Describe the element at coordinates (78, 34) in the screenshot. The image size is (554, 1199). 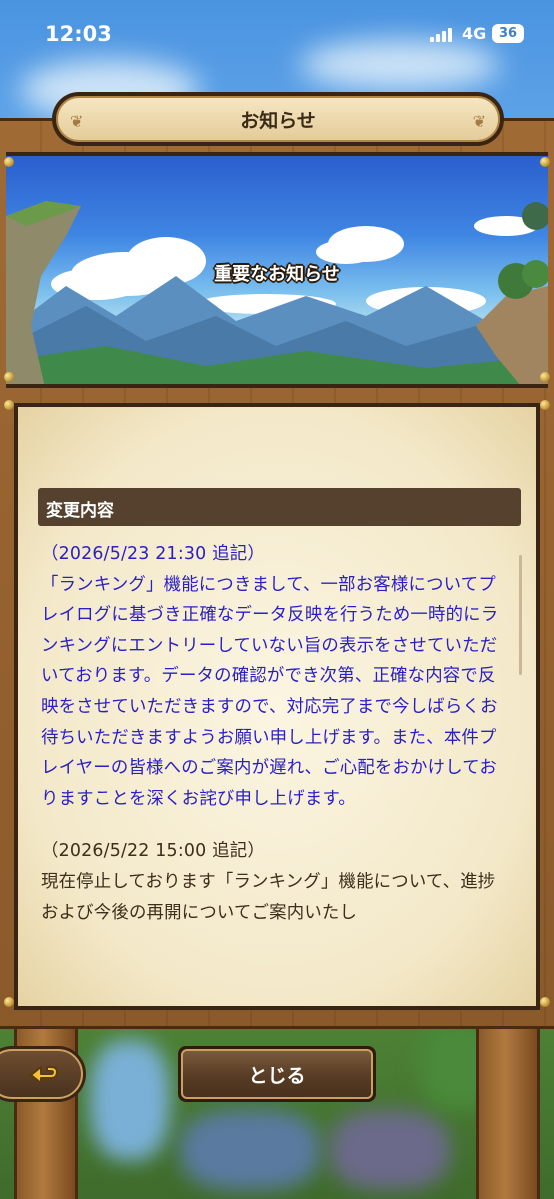
I see `status-time: 12:03` at that location.